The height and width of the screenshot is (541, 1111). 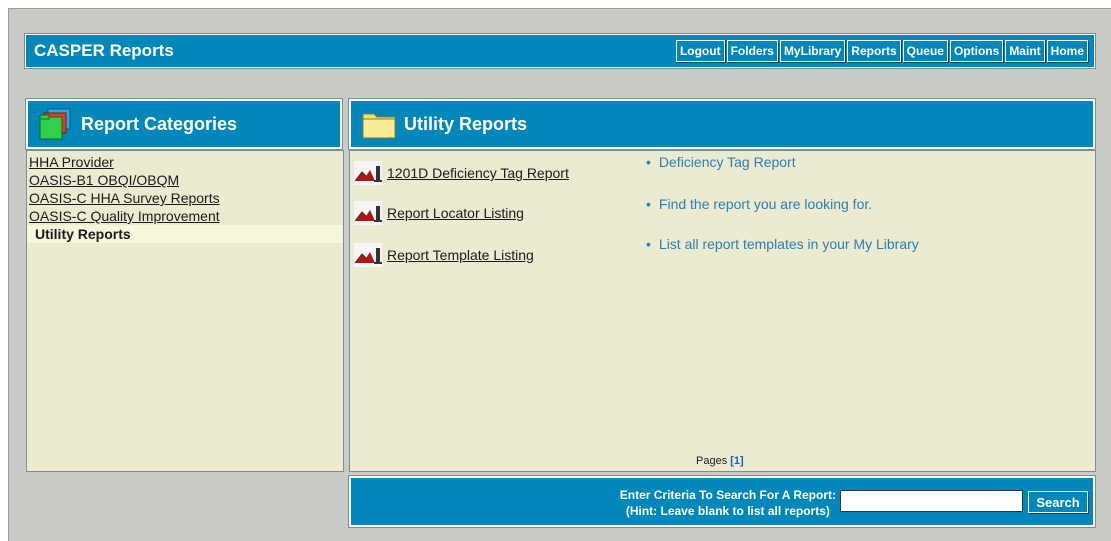 What do you see at coordinates (455, 213) in the screenshot?
I see `report-link-report-locator-listing: Report Locator Listing` at bounding box center [455, 213].